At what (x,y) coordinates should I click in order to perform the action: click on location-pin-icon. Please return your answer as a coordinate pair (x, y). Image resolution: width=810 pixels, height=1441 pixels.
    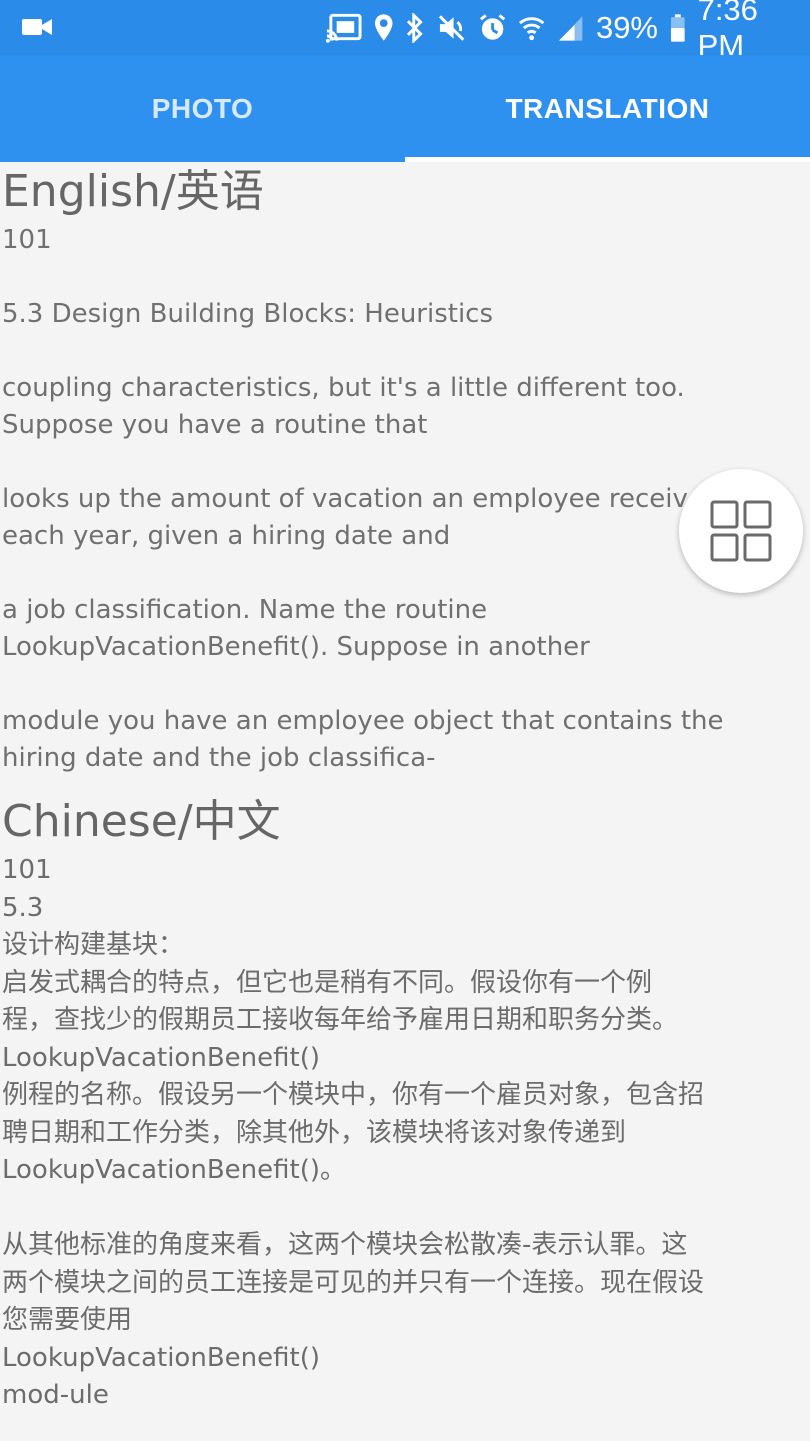
    Looking at the image, I should click on (383, 27).